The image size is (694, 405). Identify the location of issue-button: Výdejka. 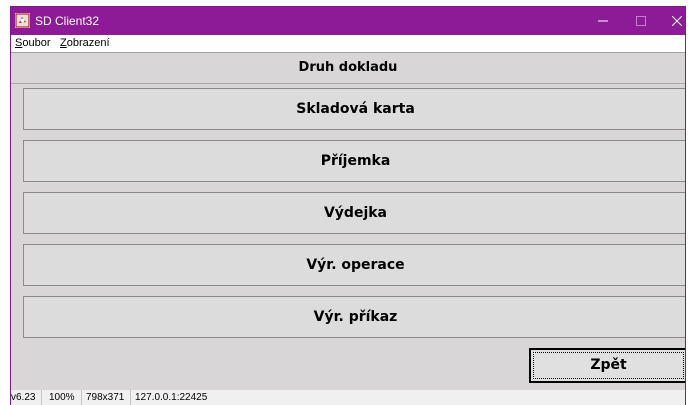
(354, 213).